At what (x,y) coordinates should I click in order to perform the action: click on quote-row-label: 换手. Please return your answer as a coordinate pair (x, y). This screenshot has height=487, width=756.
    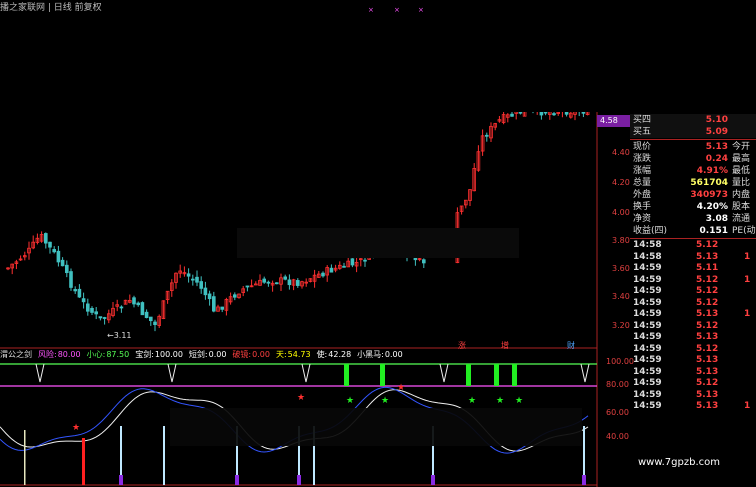
    Looking at the image, I should click on (642, 207).